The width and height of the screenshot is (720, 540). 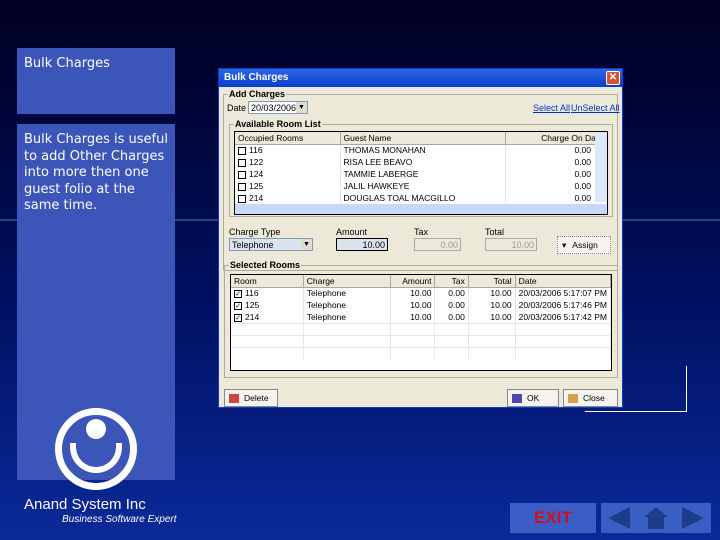 What do you see at coordinates (413, 281) in the screenshot?
I see `column-header: Amount` at bounding box center [413, 281].